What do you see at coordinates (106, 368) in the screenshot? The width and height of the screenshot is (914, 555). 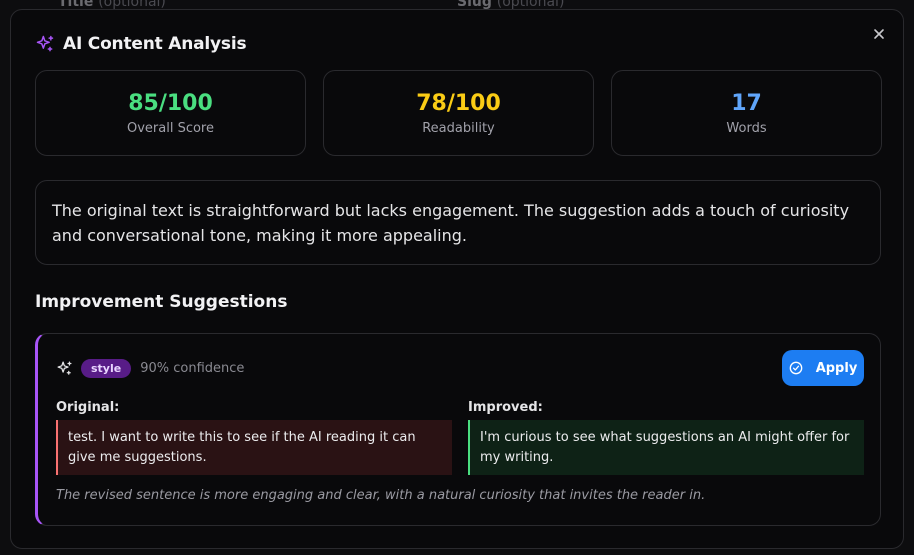 I see `suggestion-type-badge: style` at bounding box center [106, 368].